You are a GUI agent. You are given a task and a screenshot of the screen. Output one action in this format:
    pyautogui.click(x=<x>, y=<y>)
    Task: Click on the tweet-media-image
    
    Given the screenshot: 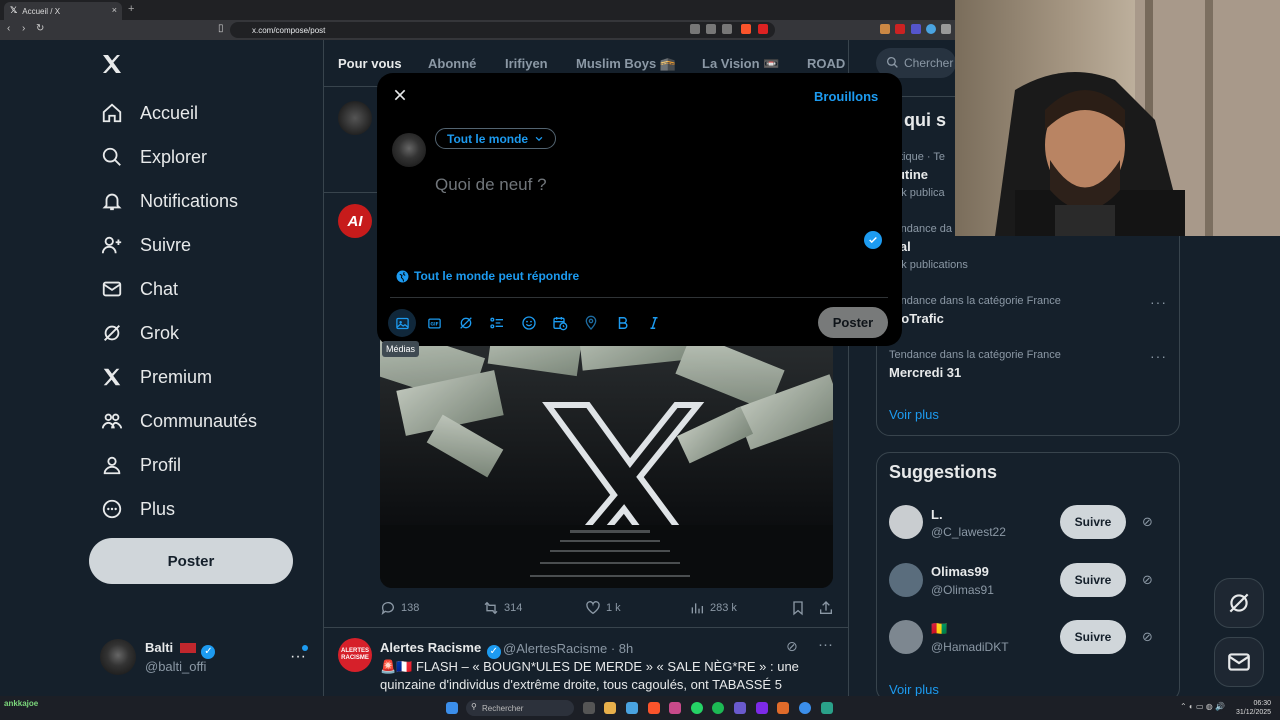 What is the action you would take?
    pyautogui.click(x=606, y=459)
    